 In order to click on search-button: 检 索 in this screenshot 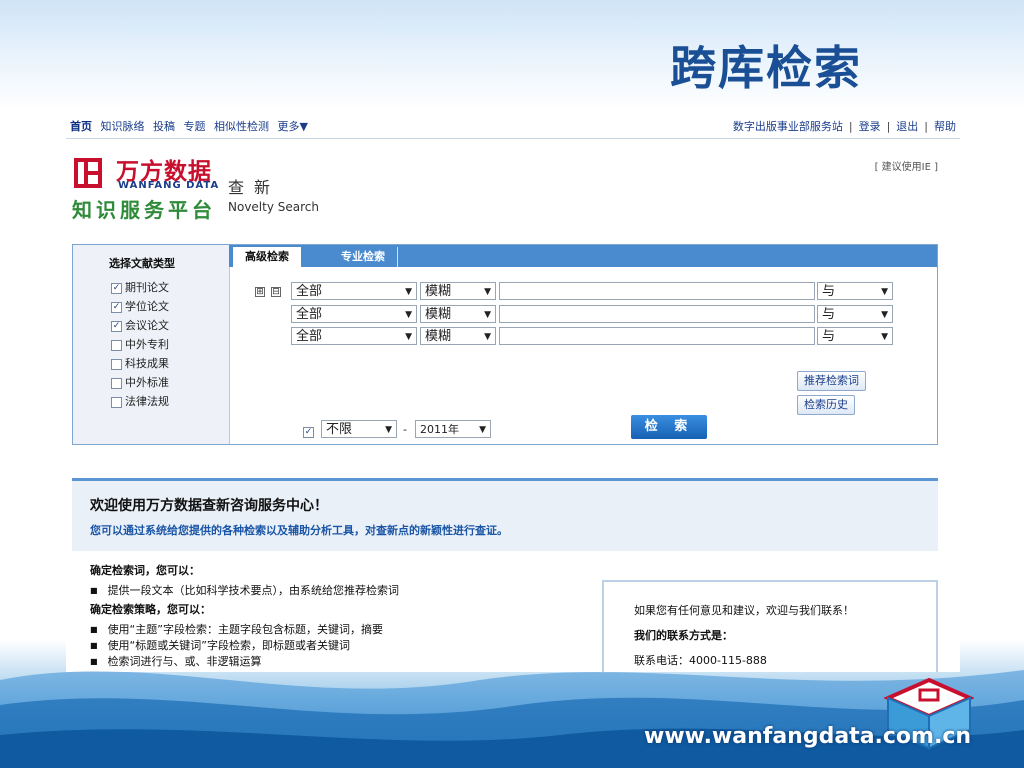, I will do `click(669, 427)`.